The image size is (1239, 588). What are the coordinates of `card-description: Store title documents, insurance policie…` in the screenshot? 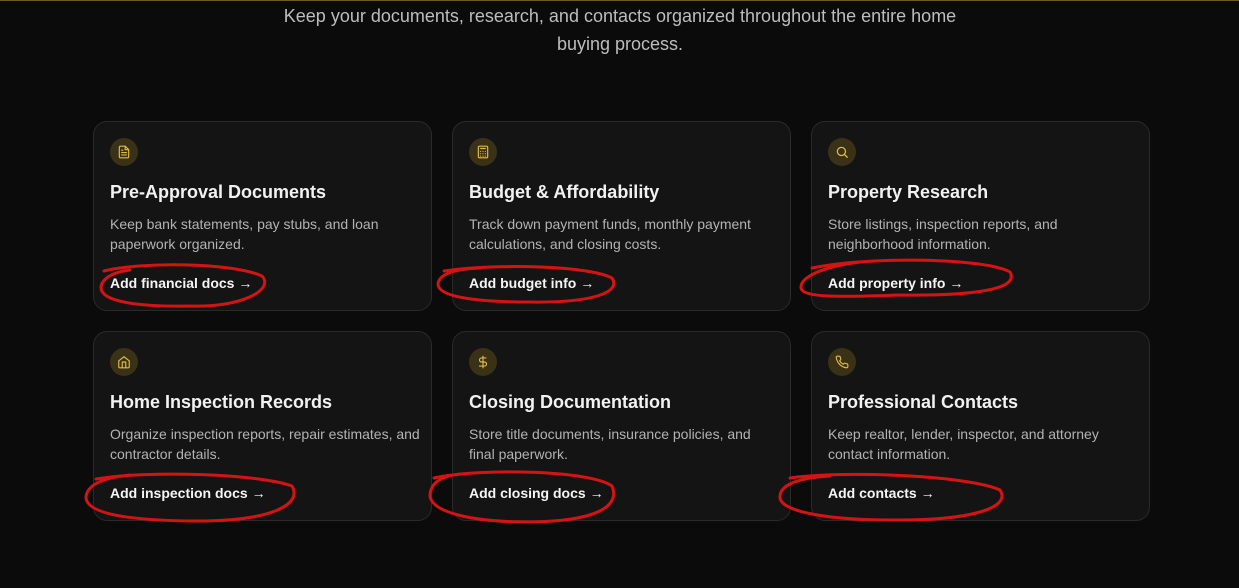 It's located at (610, 444).